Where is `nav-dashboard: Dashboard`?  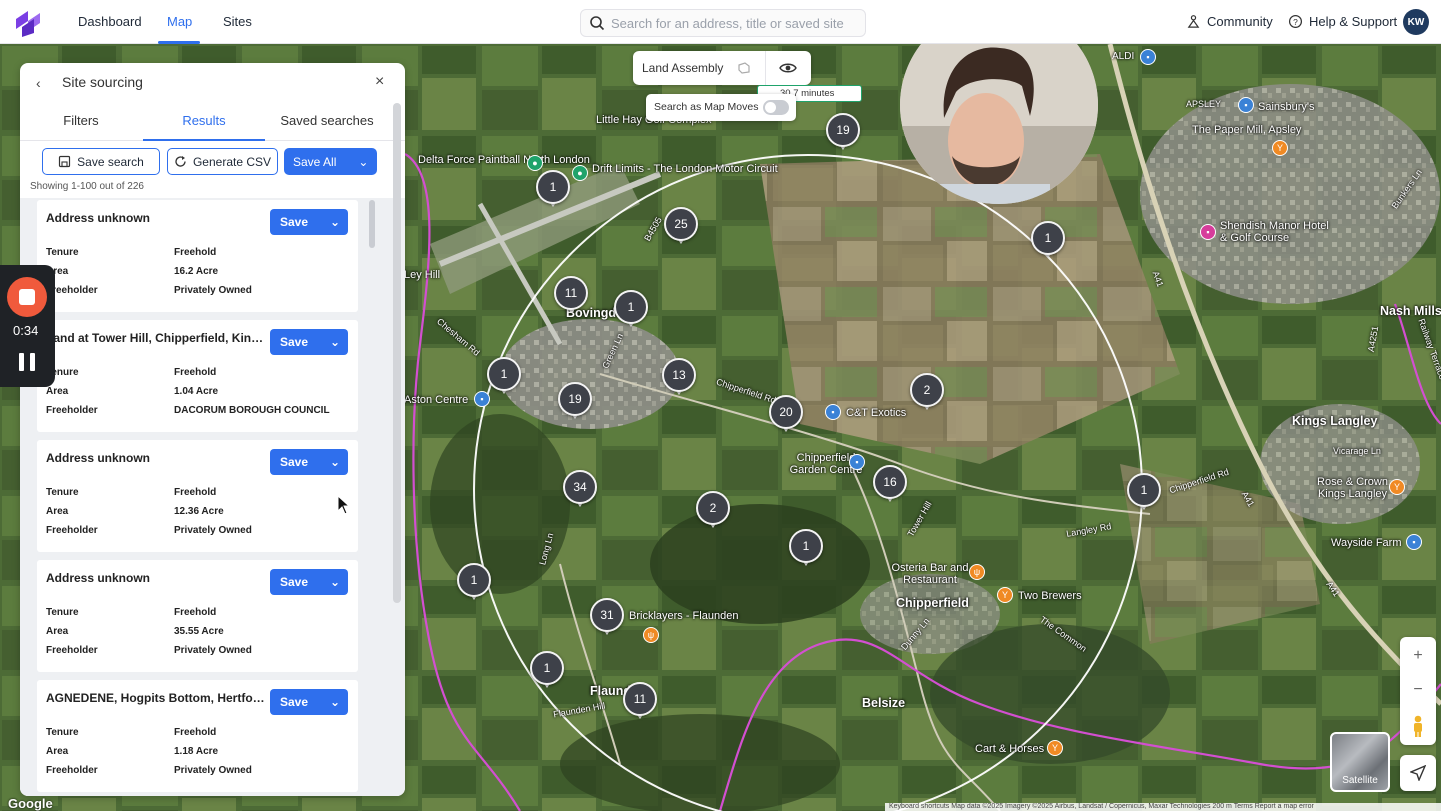
nav-dashboard: Dashboard is located at coordinates (110, 21).